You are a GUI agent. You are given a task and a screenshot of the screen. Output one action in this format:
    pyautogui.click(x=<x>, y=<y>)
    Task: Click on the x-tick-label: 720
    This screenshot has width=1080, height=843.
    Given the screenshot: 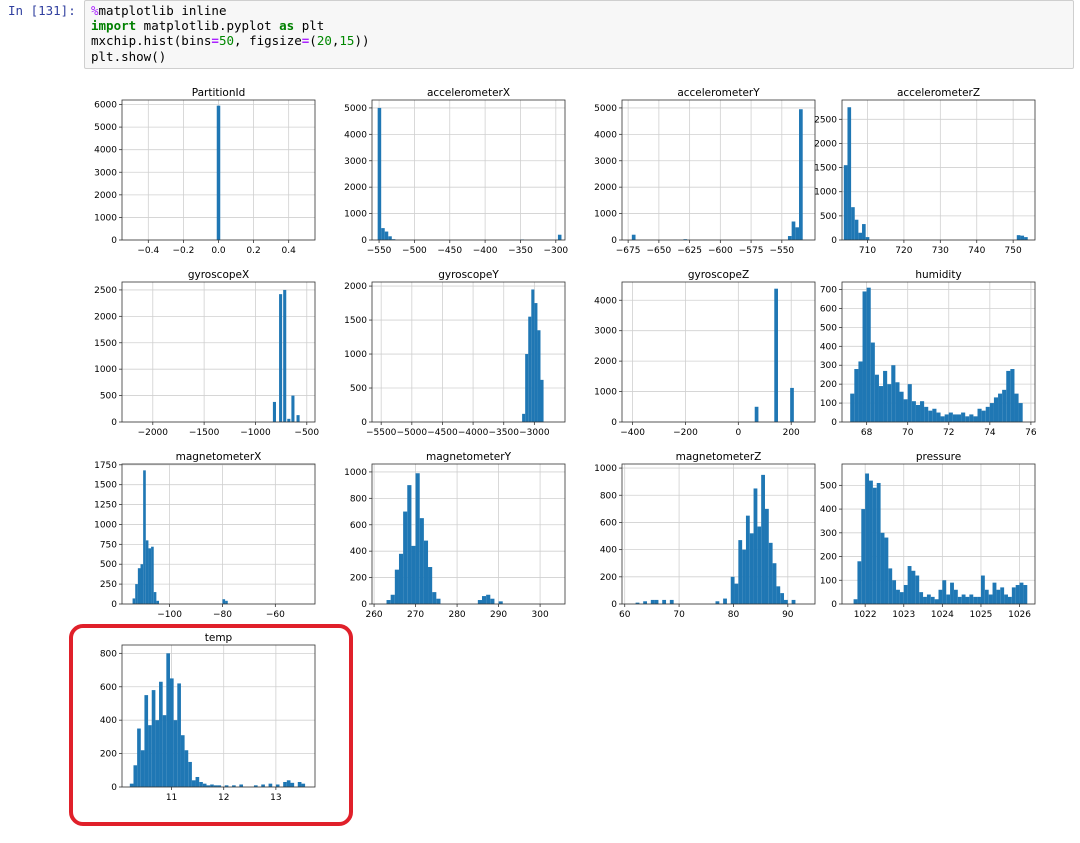 What is the action you would take?
    pyautogui.click(x=903, y=251)
    